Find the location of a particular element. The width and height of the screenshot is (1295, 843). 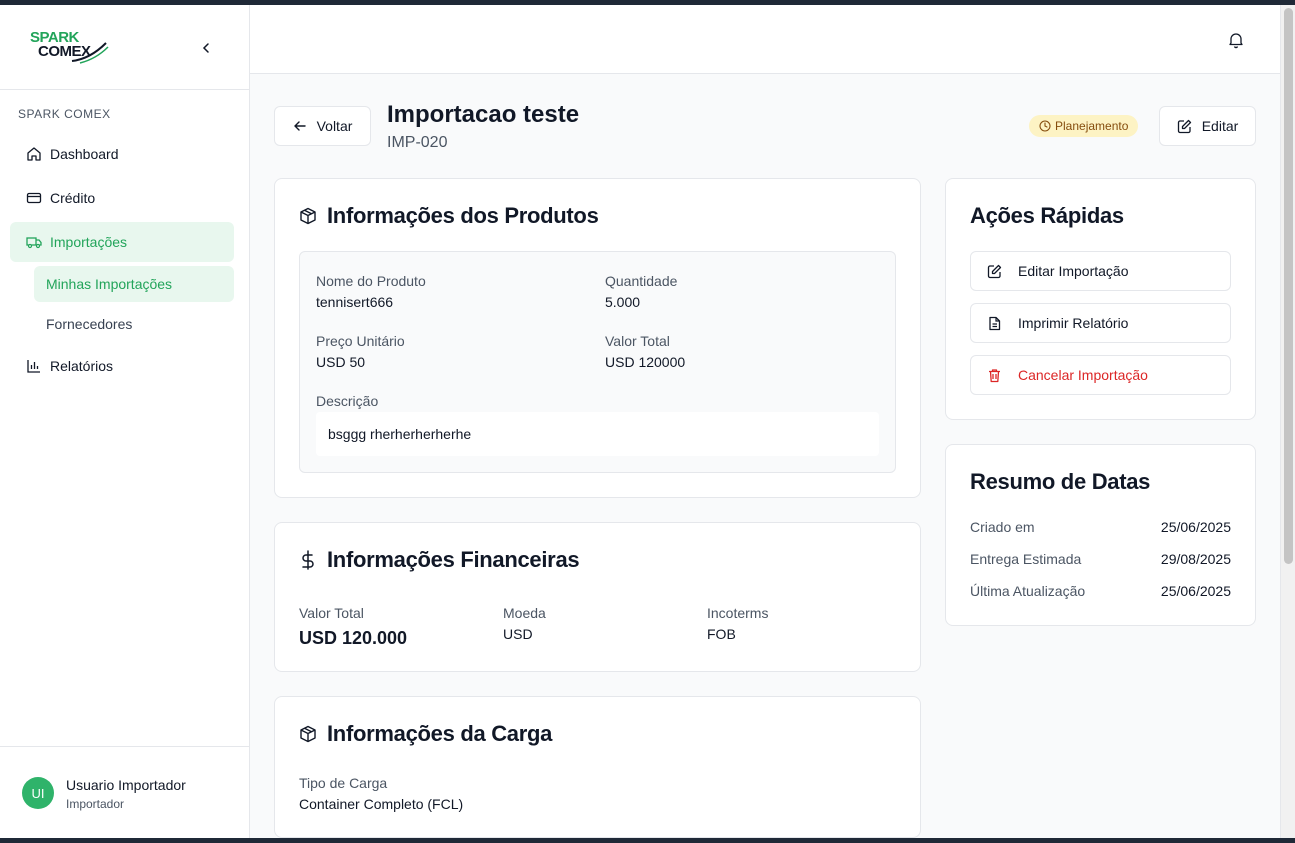

cargo-card-title: Informações da Carga is located at coordinates (425, 734).